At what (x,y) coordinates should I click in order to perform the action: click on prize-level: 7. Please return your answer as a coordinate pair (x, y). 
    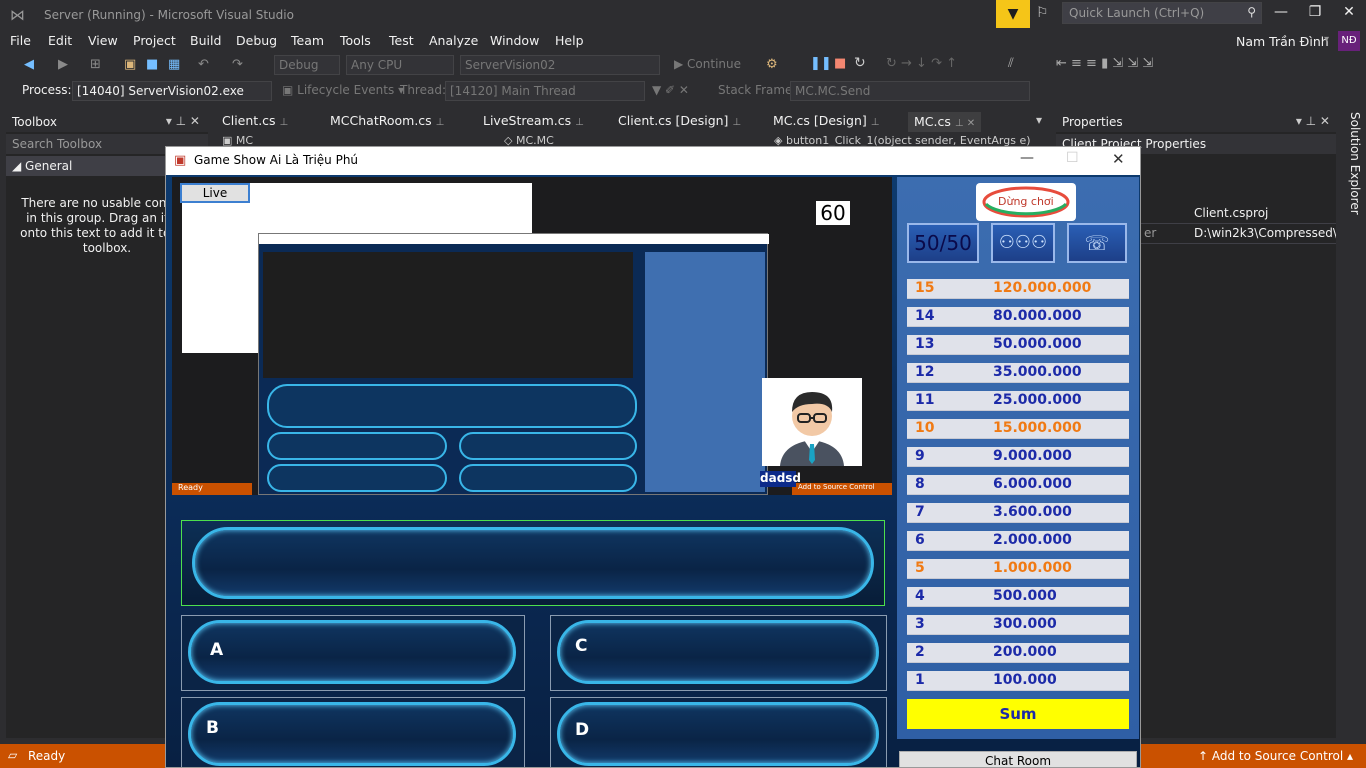
    Looking at the image, I should click on (920, 512).